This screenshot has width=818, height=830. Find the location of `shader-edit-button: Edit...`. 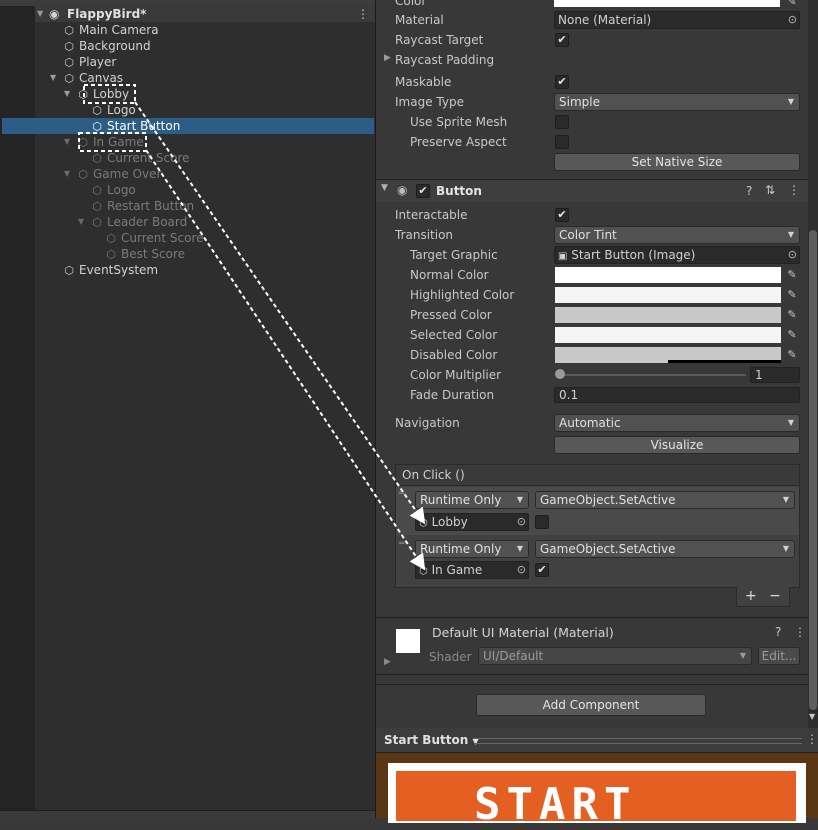

shader-edit-button: Edit... is located at coordinates (779, 656).